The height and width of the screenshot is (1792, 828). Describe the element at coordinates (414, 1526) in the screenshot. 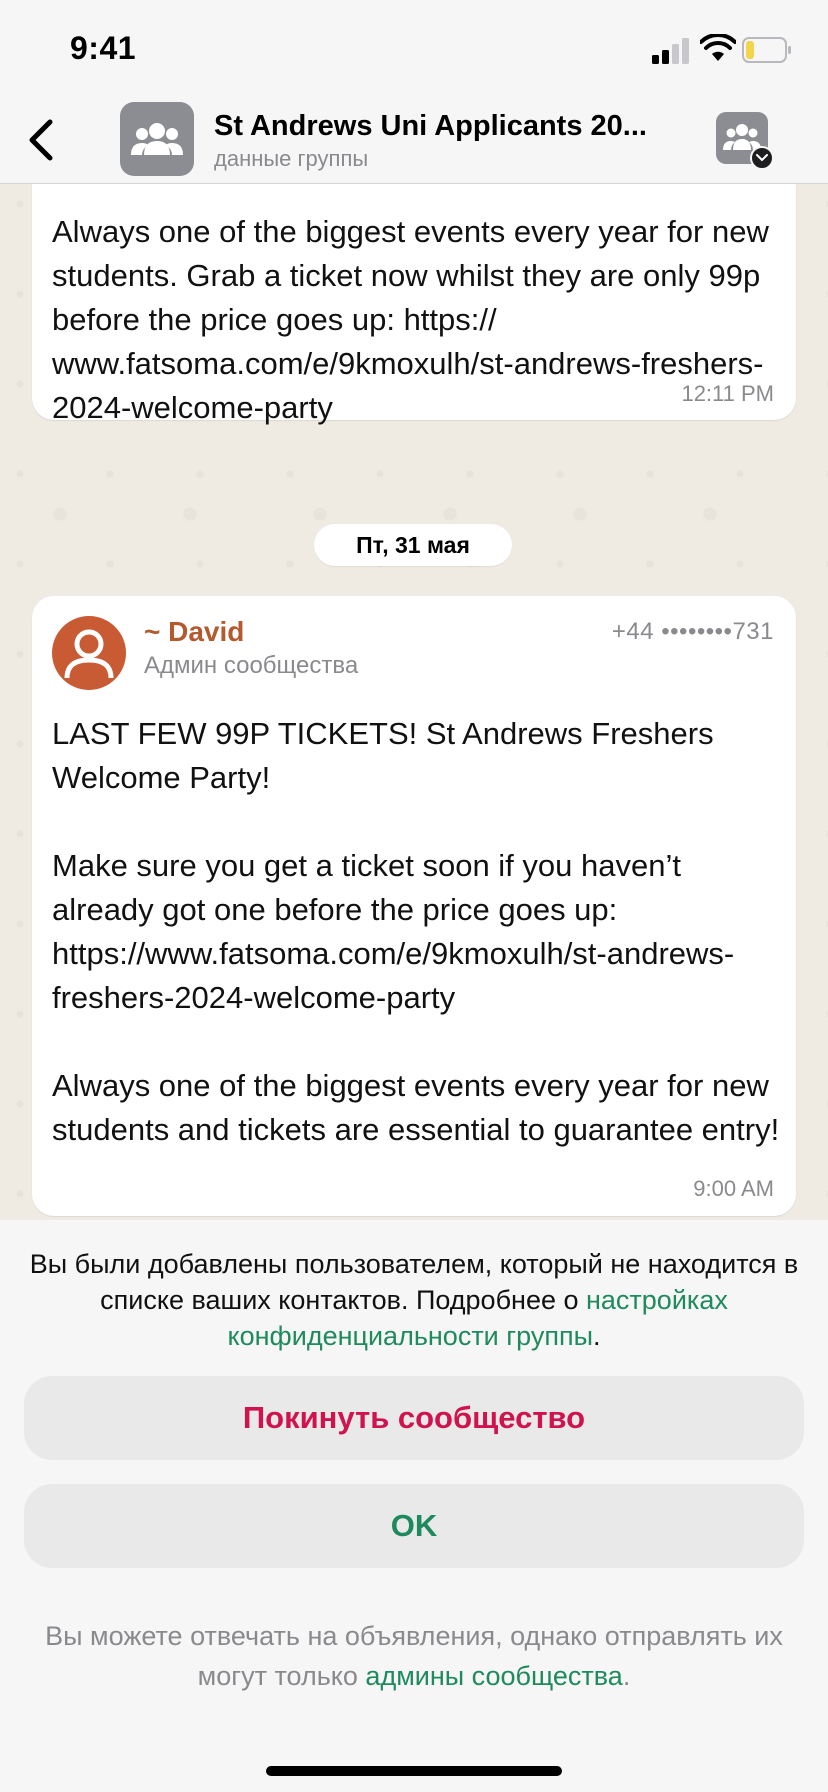

I see `ok-button: OK` at that location.